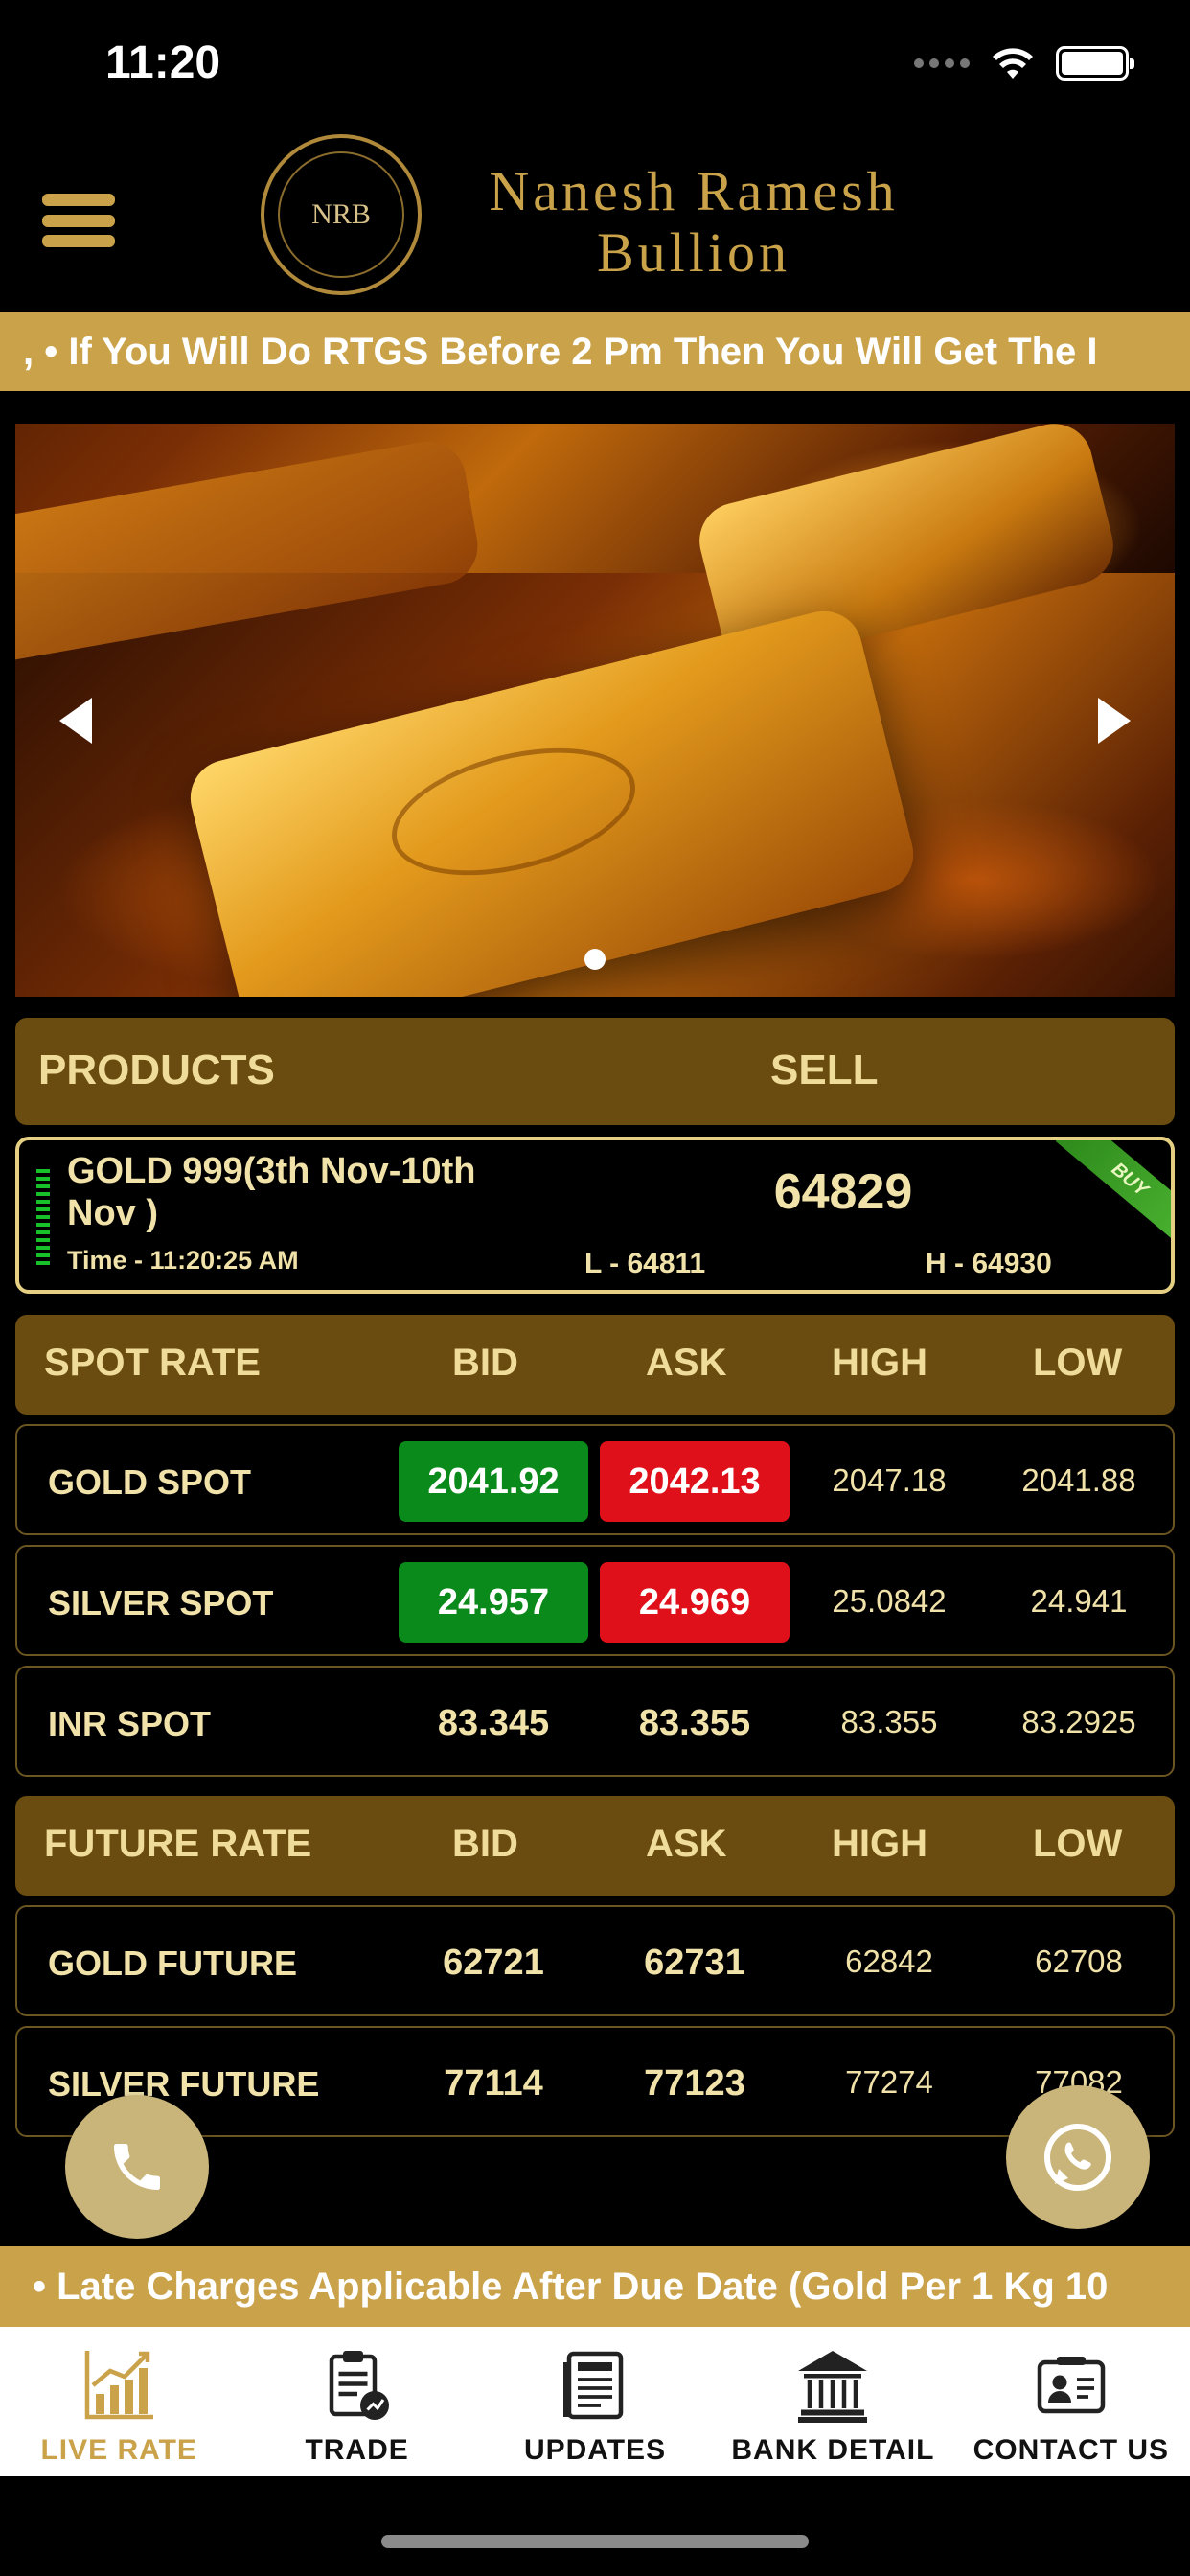 Image resolution: width=1190 pixels, height=2576 pixels. Describe the element at coordinates (357, 2450) in the screenshot. I see `nav-label: TRADE` at that location.